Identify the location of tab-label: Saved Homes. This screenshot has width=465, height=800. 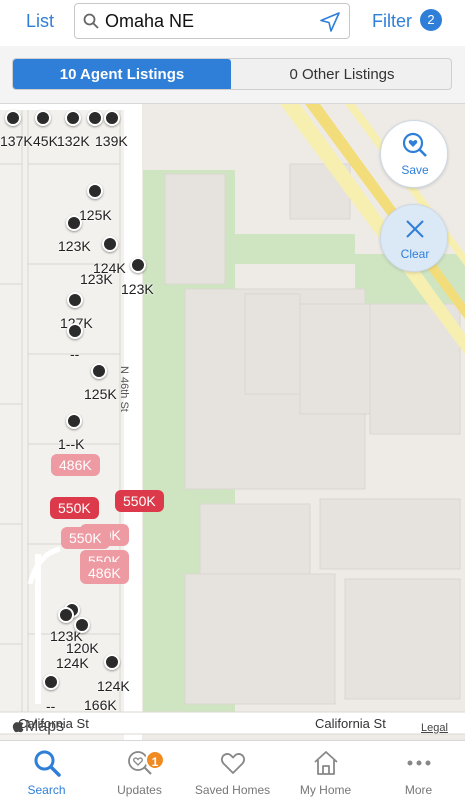
(232, 790).